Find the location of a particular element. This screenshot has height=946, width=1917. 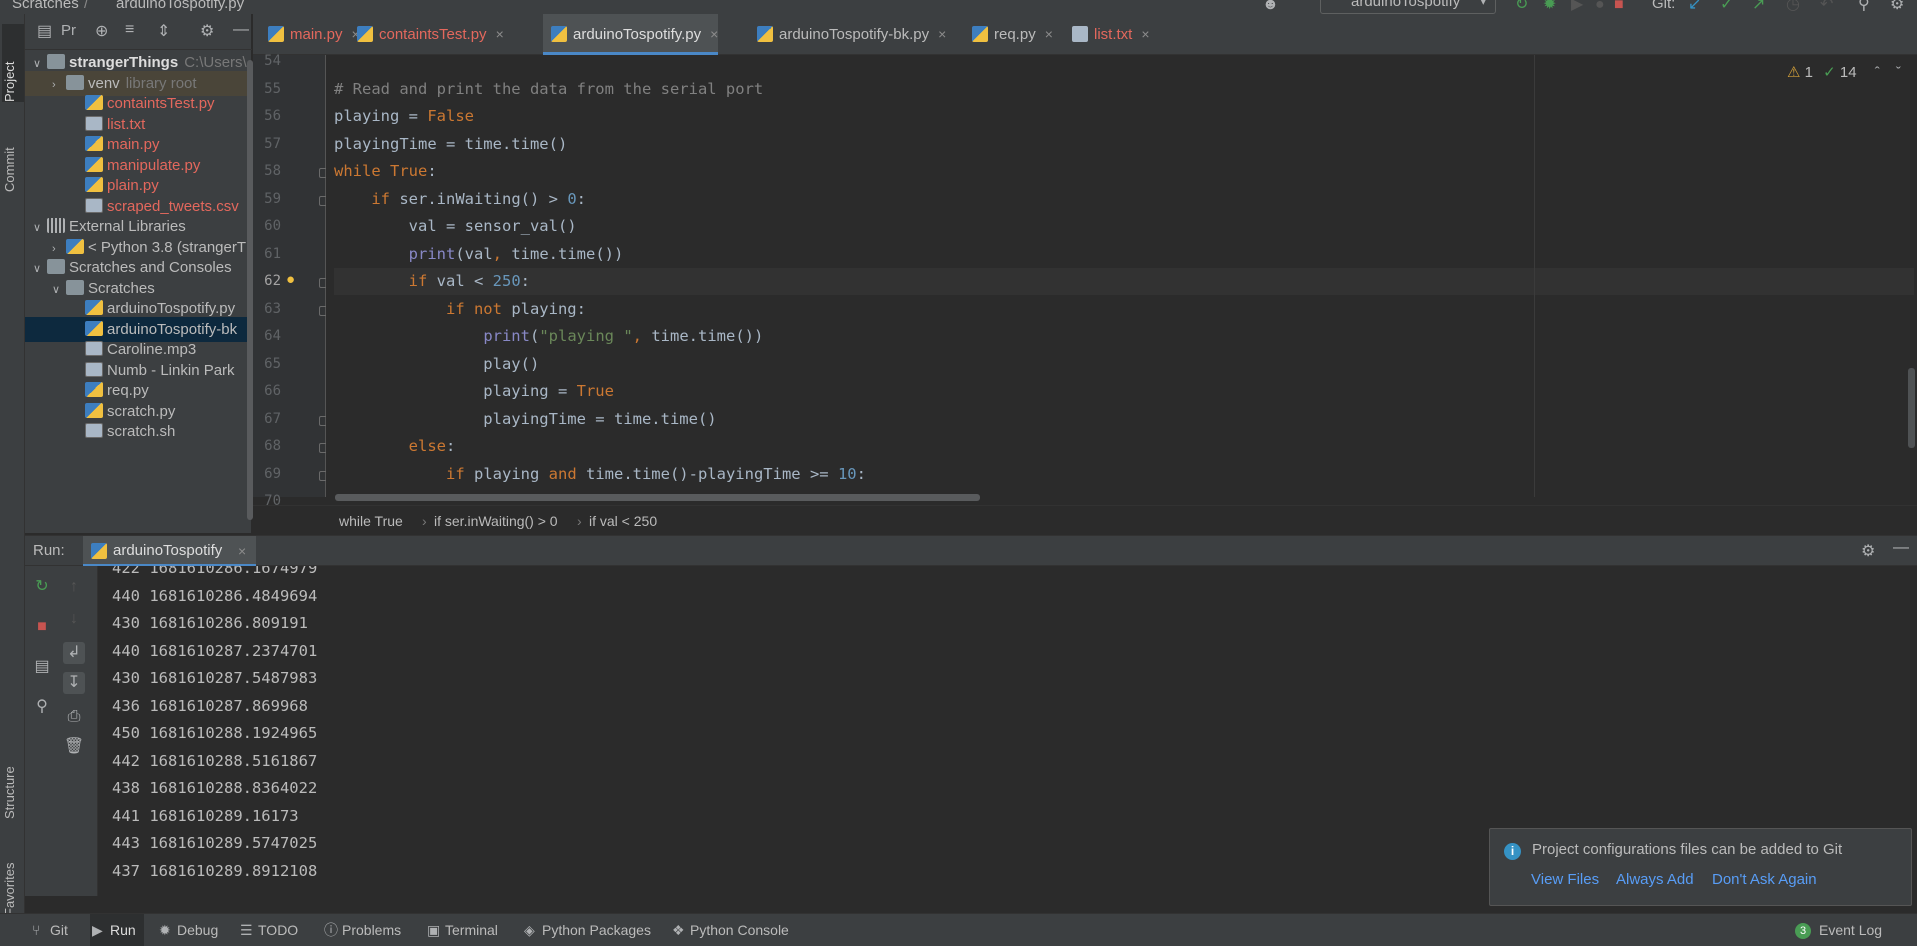

dont-ask-again-link: Don't Ask Again is located at coordinates (1764, 879).